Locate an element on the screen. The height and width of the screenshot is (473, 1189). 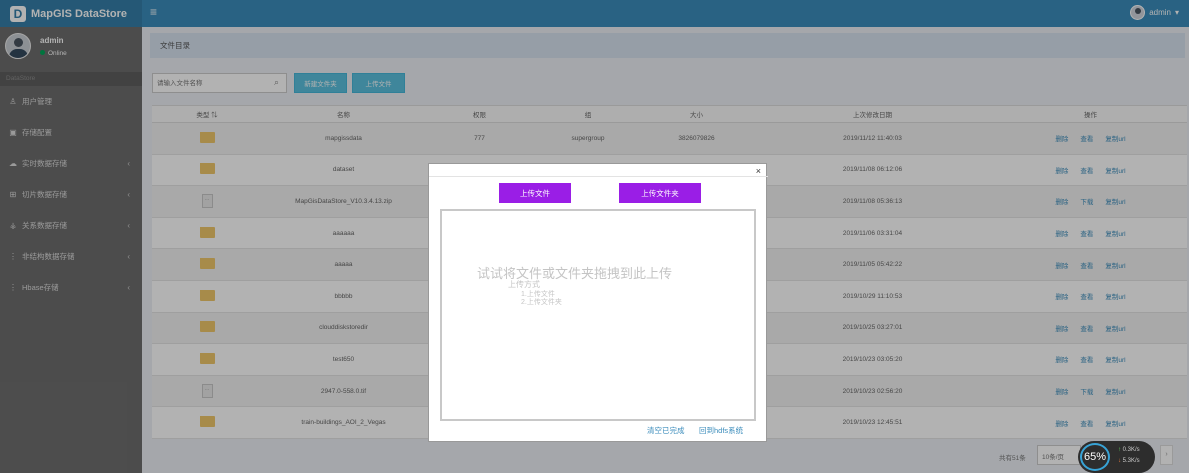
back-to-hdfs-link: 回到hdfs系统 is located at coordinates (721, 430).